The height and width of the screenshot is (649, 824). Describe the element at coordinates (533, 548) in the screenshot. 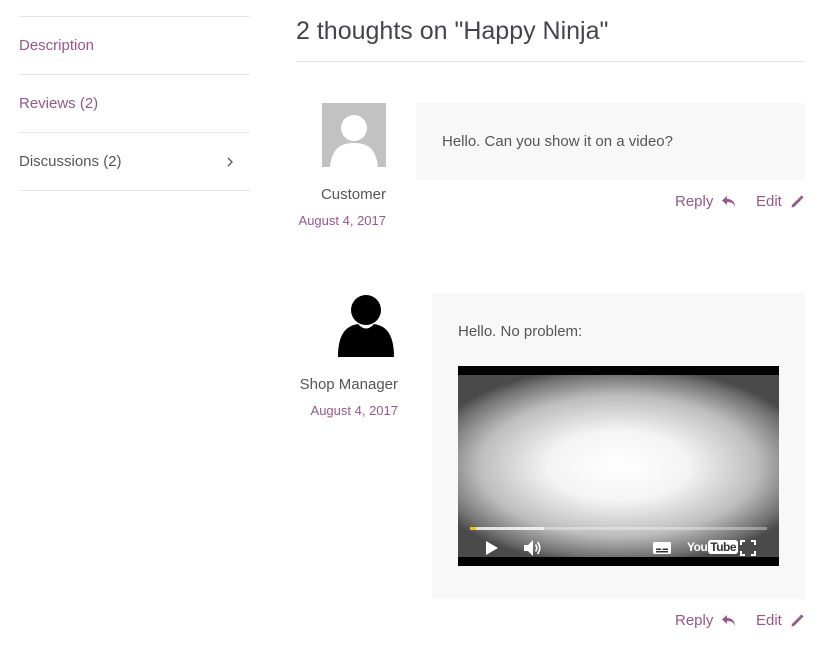

I see `volume-icon` at that location.